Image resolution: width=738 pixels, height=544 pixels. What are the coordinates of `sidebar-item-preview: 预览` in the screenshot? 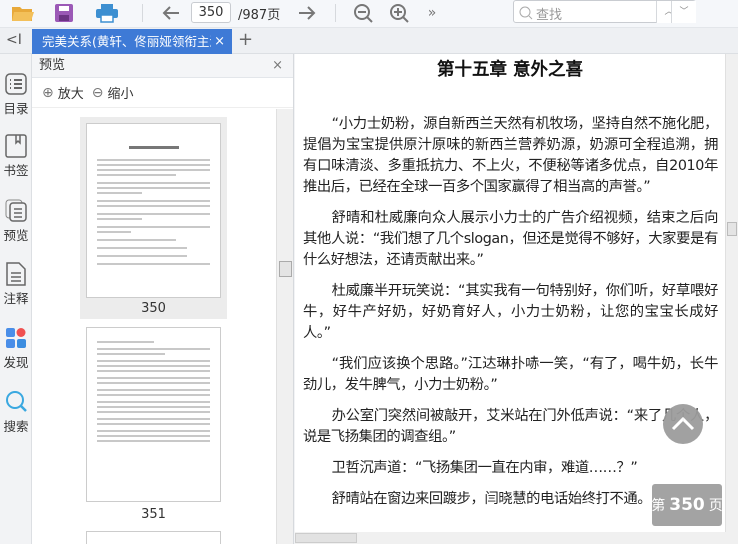 It's located at (16, 221).